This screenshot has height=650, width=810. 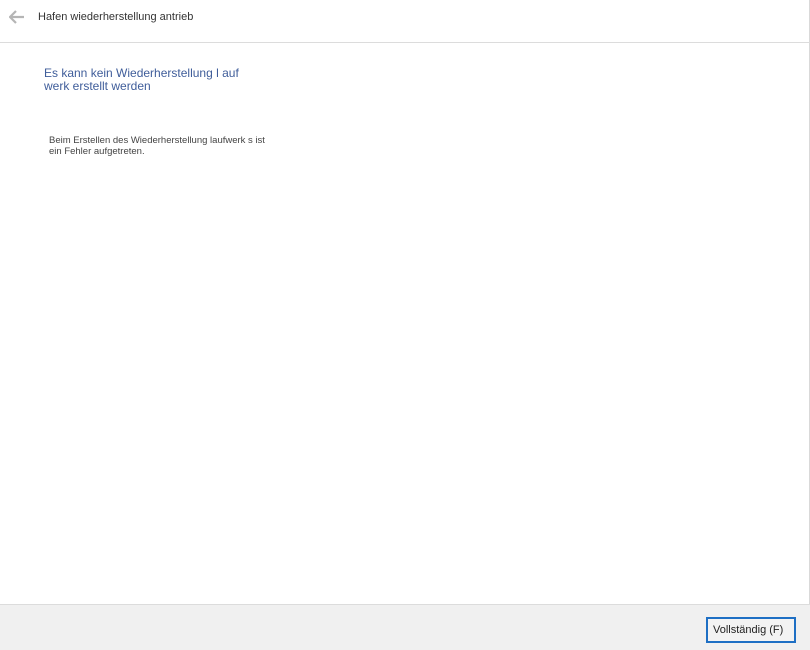 I want to click on title-bar: Hafen wiederherstellung antrieb, so click(x=405, y=21).